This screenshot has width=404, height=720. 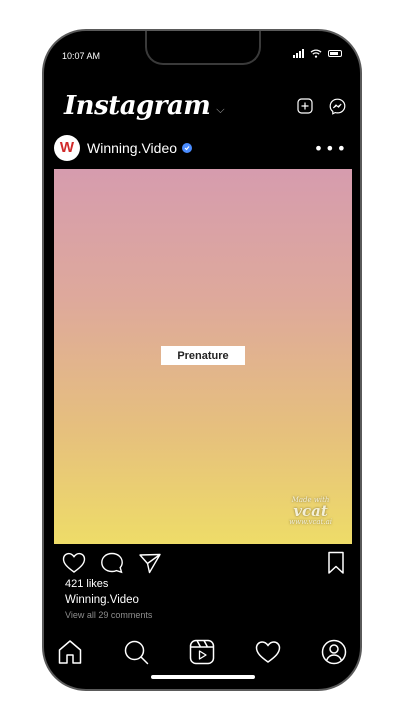 What do you see at coordinates (150, 563) in the screenshot?
I see `share-icon` at bounding box center [150, 563].